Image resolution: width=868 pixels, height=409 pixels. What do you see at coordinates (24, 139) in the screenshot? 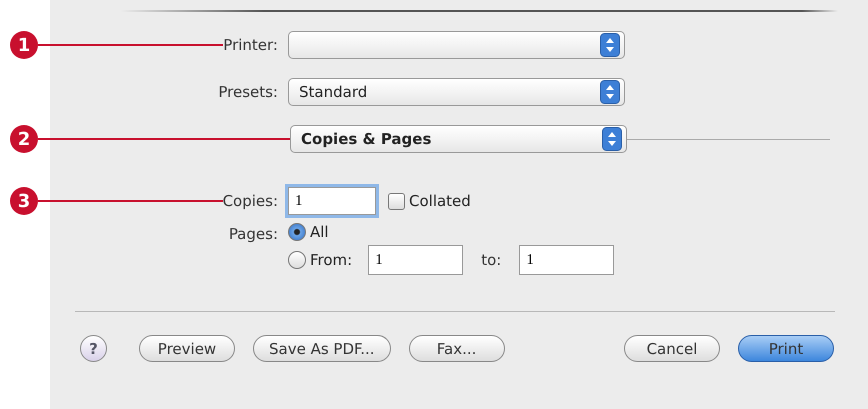
I see `callout-number: 2` at bounding box center [24, 139].